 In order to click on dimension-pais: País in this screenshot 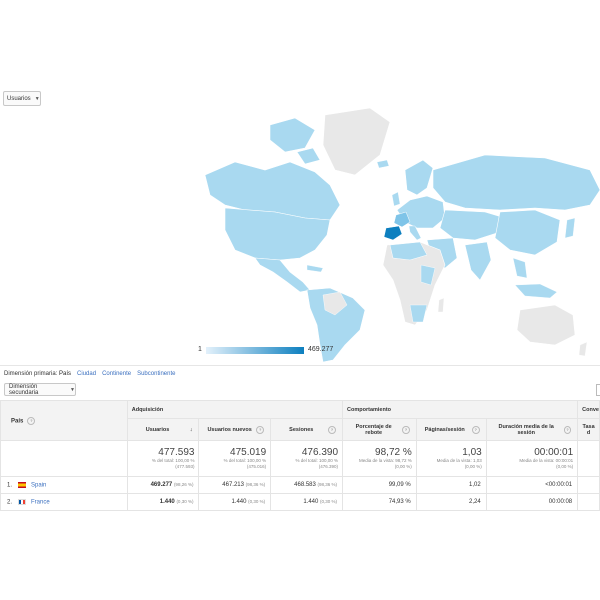, I will do `click(65, 374)`.